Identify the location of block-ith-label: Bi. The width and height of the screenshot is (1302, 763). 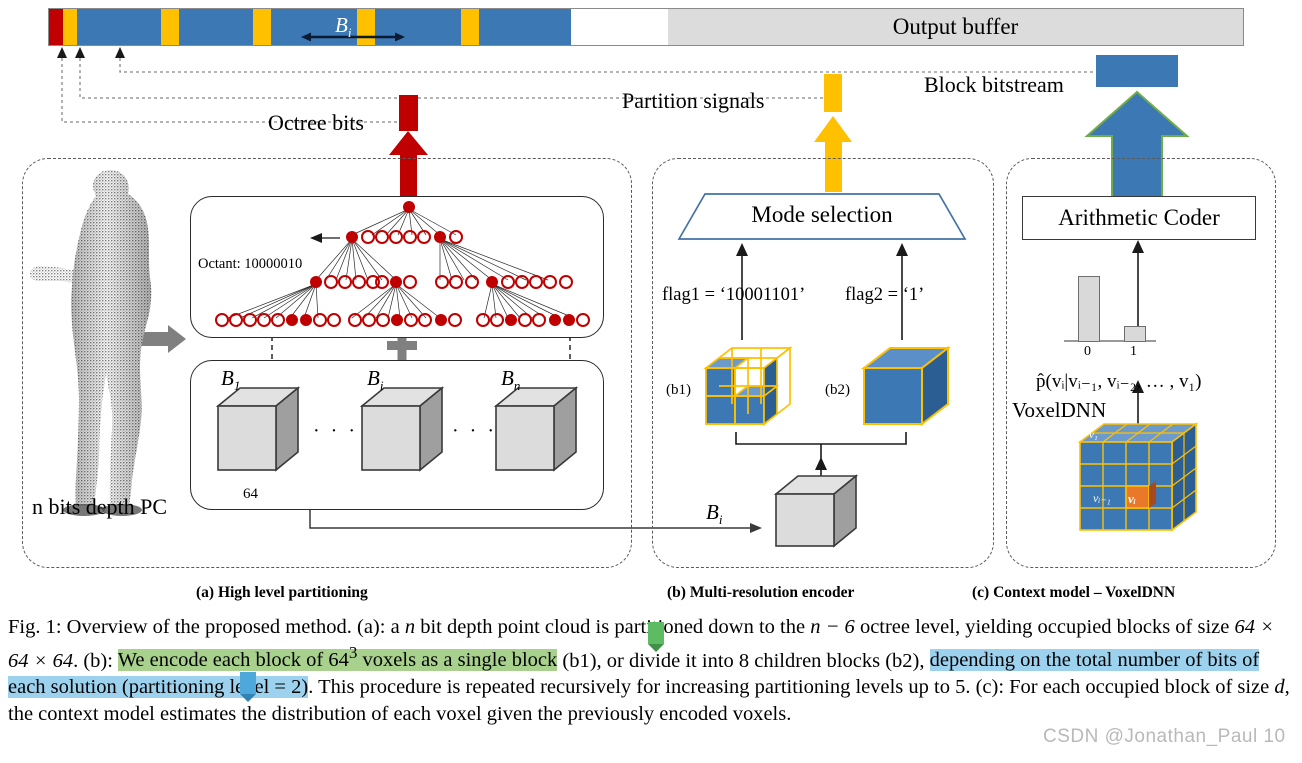
(375, 380).